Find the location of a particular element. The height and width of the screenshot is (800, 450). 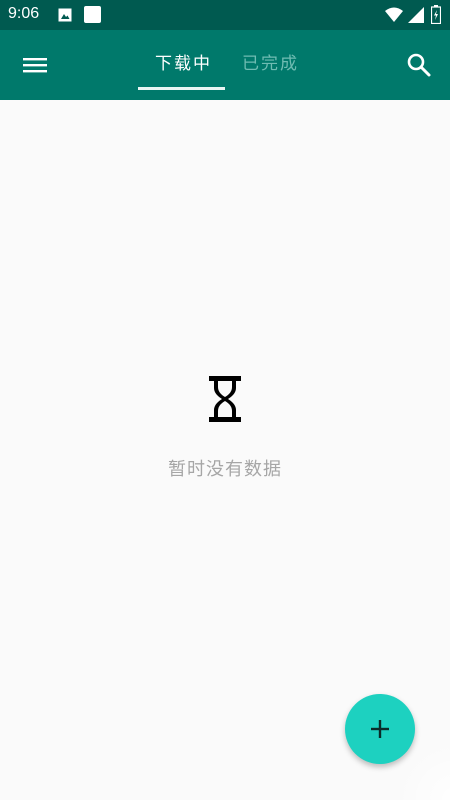

hourglass-icon is located at coordinates (225, 399).